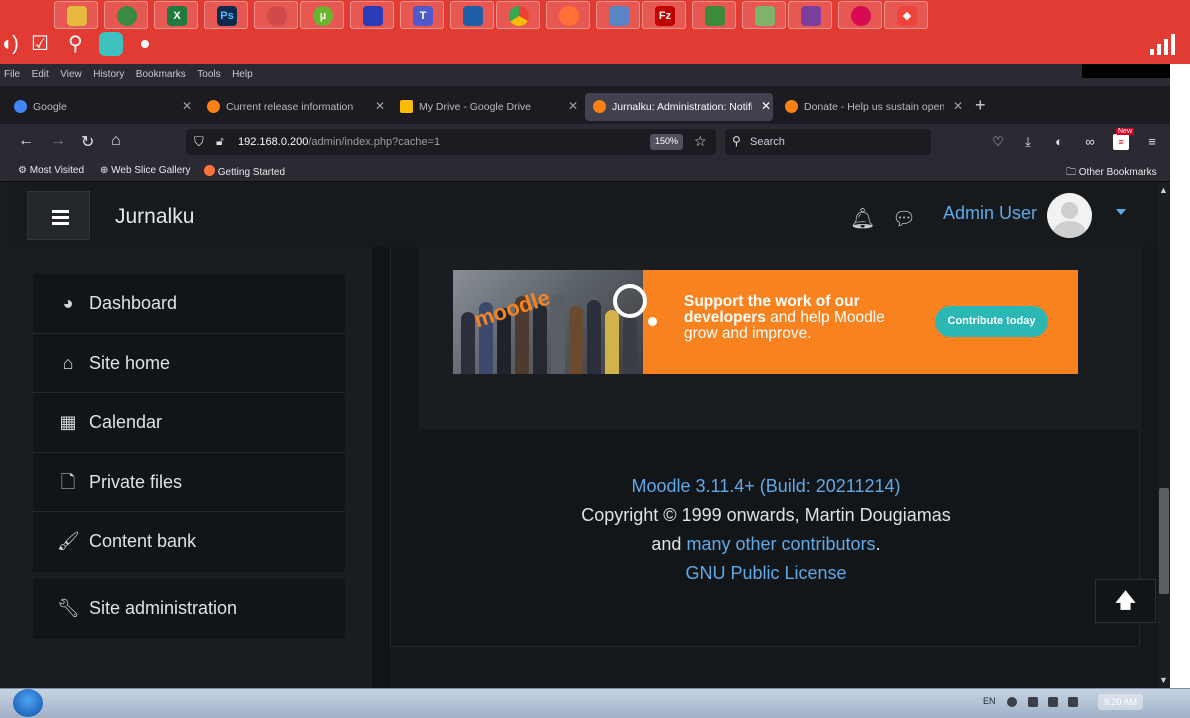  Describe the element at coordinates (40, 72) in the screenshot. I see `menu-edit: Edit` at that location.